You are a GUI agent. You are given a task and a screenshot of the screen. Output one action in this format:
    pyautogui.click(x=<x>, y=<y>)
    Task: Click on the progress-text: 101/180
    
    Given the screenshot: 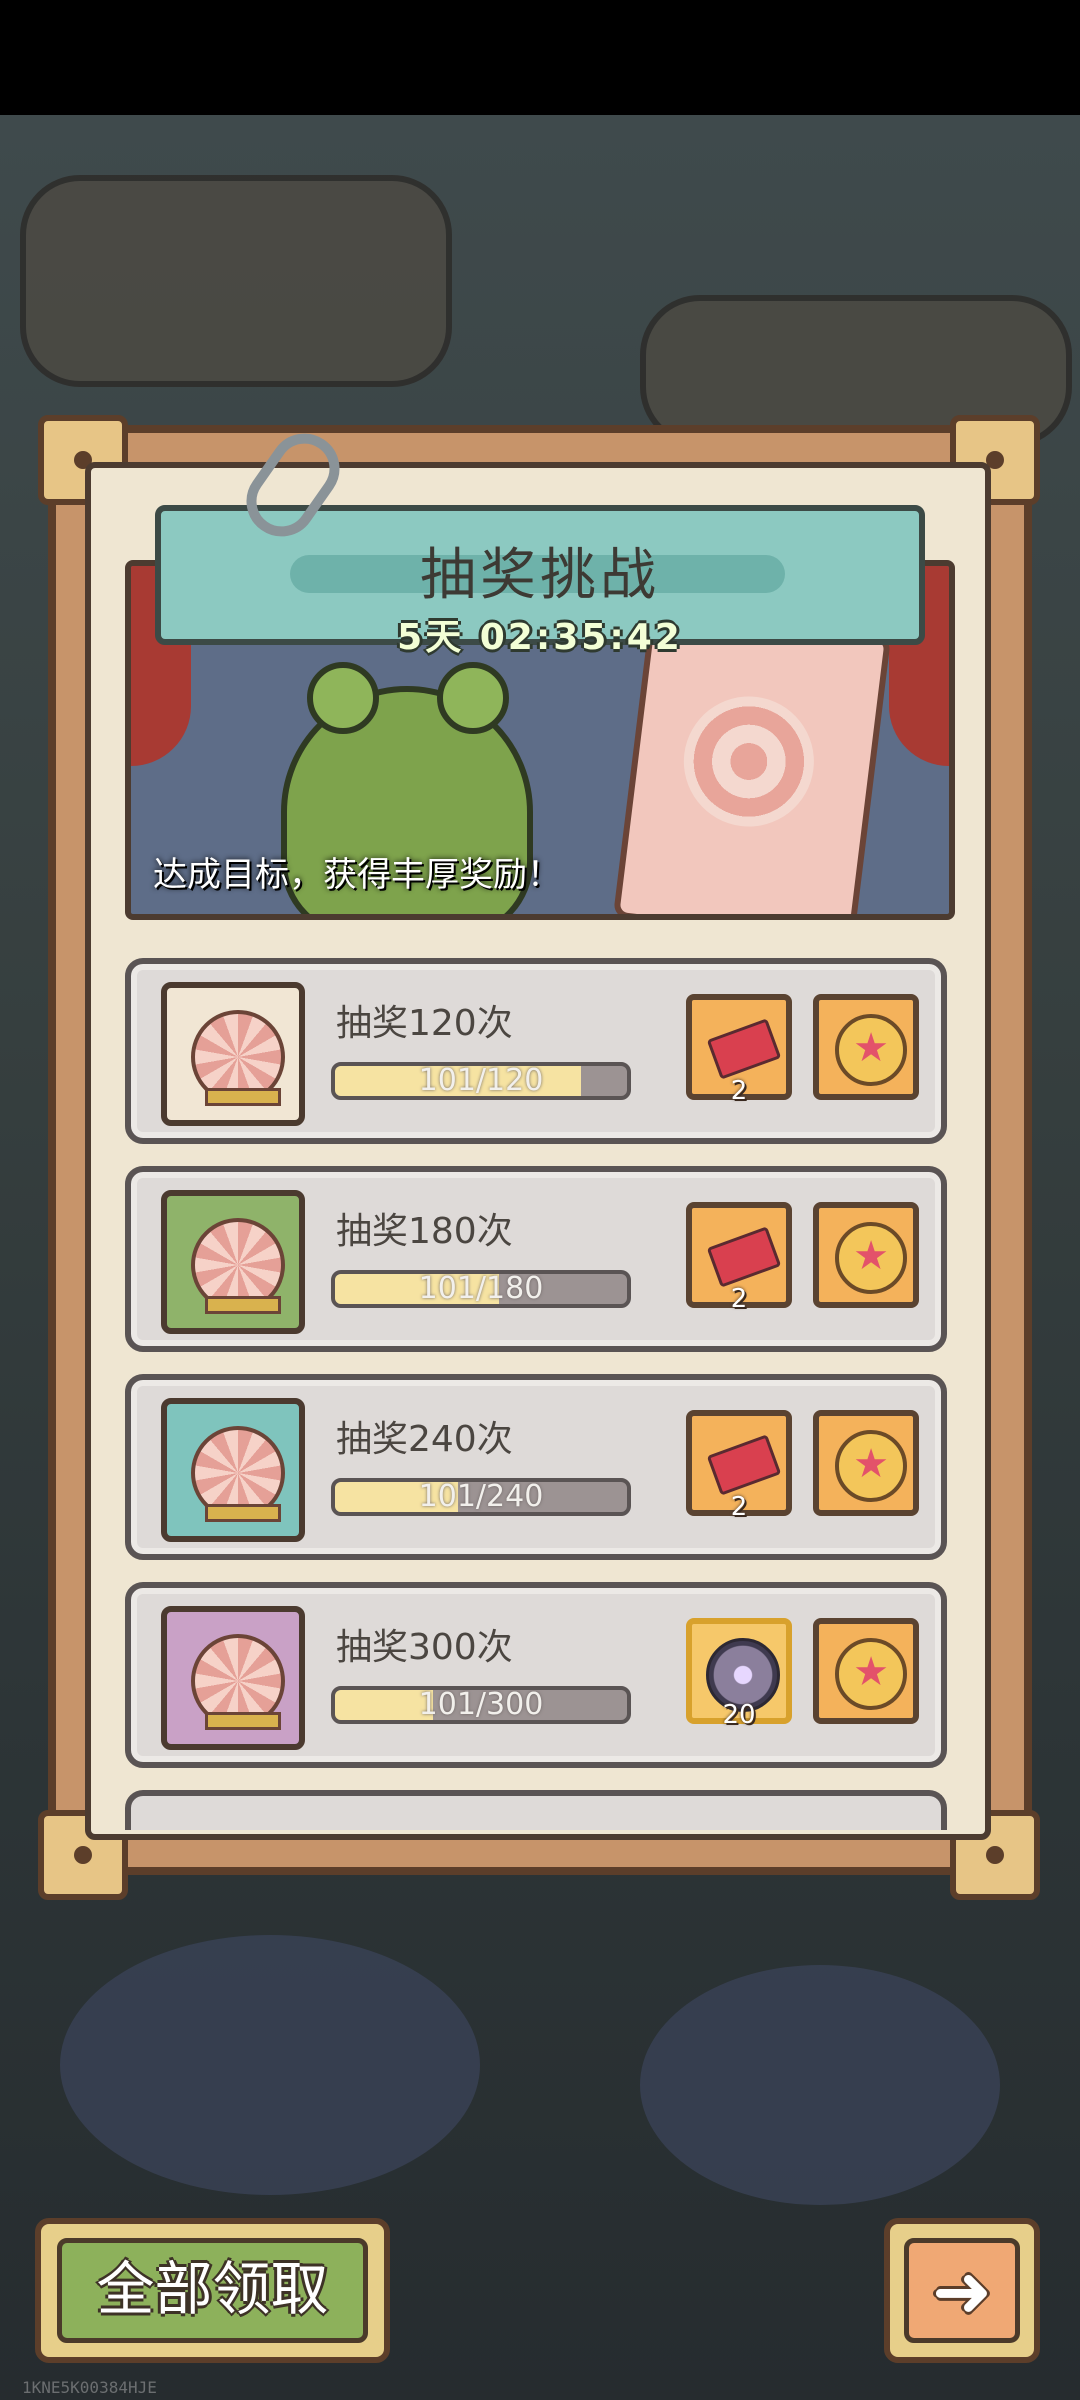 What is the action you would take?
    pyautogui.click(x=481, y=1288)
    